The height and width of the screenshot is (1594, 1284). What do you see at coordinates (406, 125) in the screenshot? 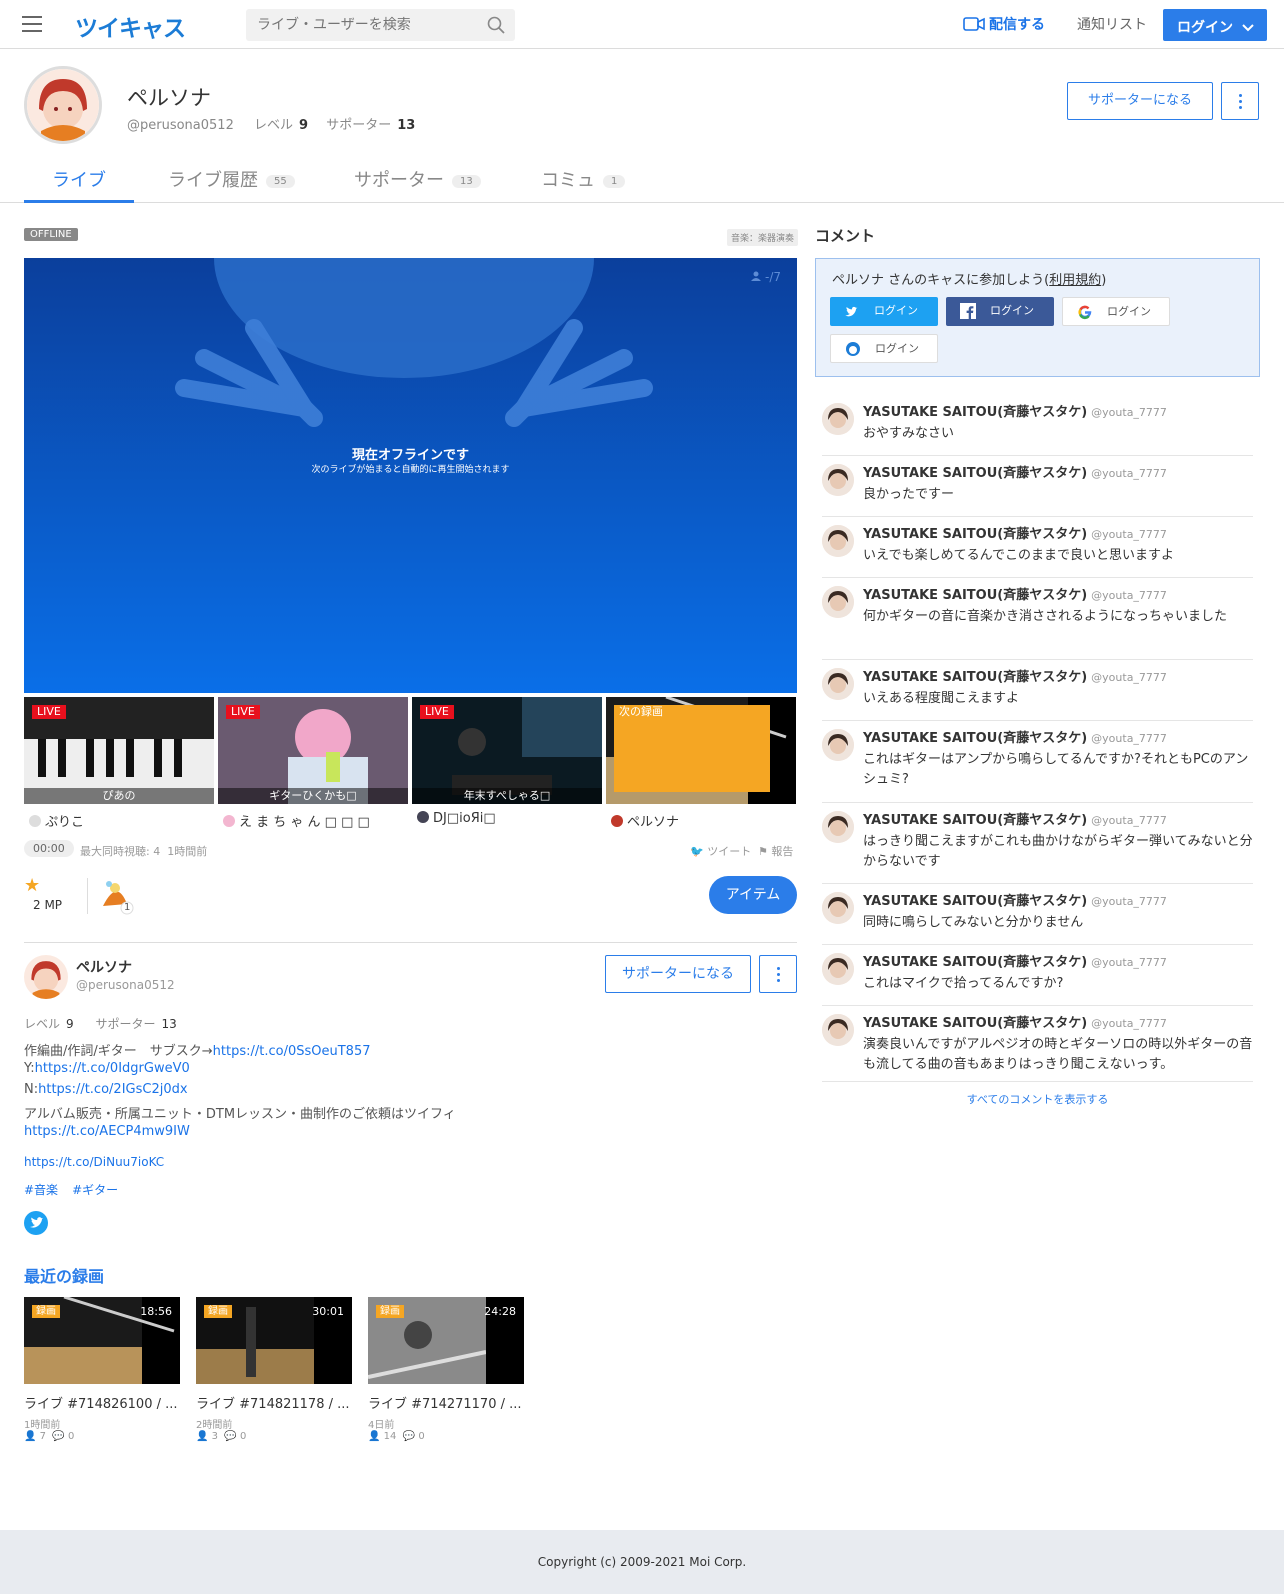
I see `supporter-count: 13` at bounding box center [406, 125].